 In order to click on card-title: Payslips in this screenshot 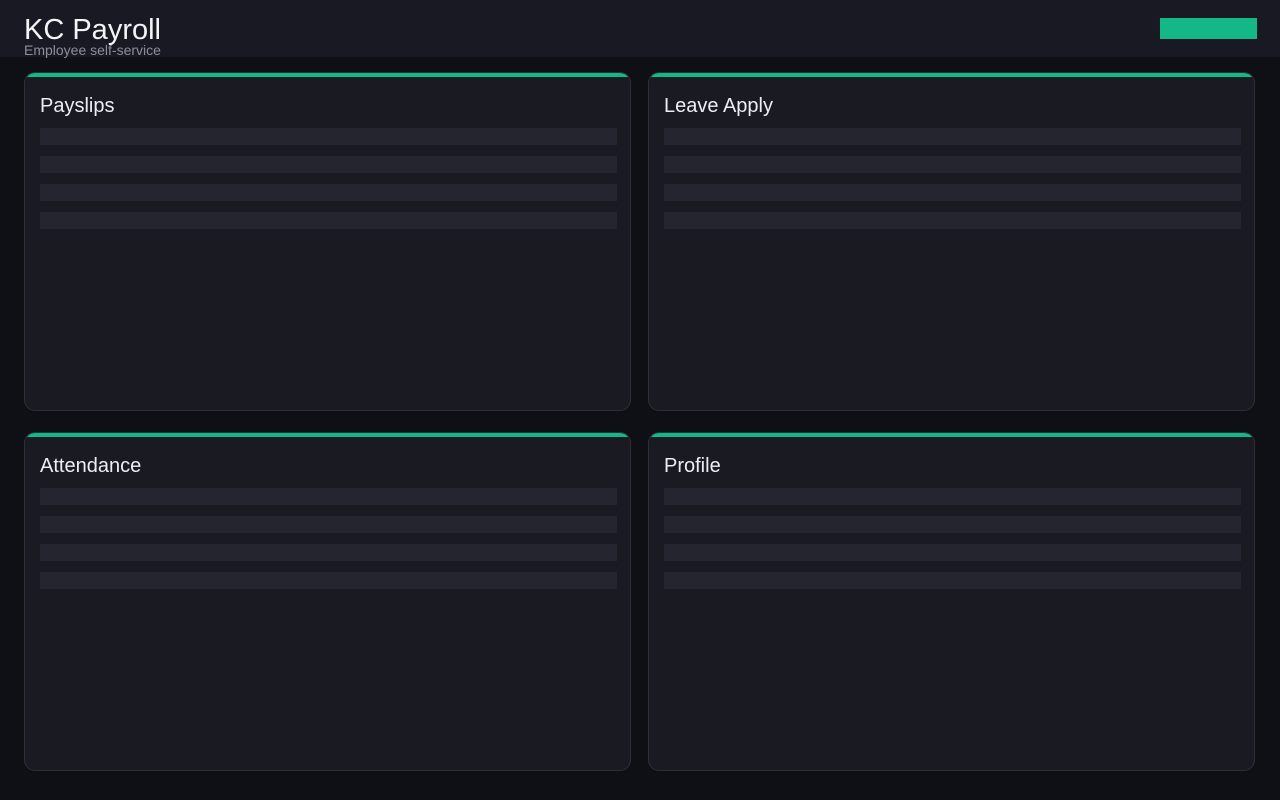, I will do `click(77, 106)`.